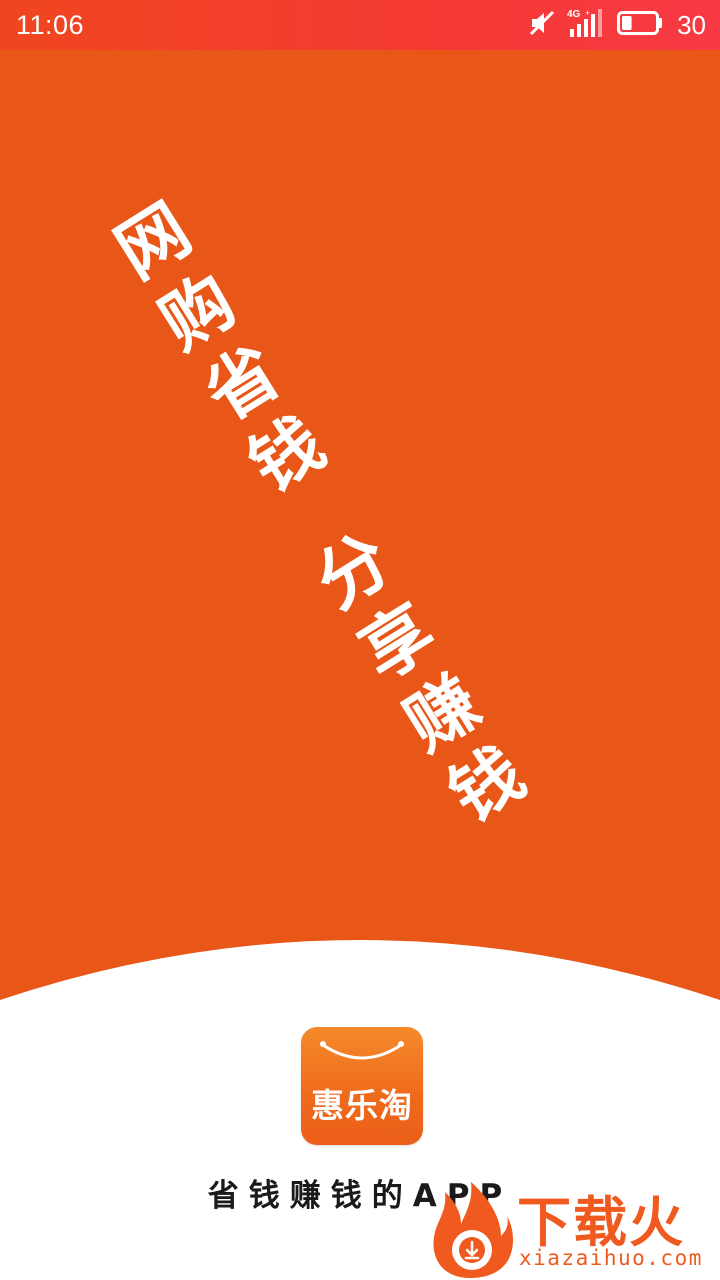 The width and height of the screenshot is (720, 1280). What do you see at coordinates (362, 1050) in the screenshot?
I see `shopping-bag-handle-icon` at bounding box center [362, 1050].